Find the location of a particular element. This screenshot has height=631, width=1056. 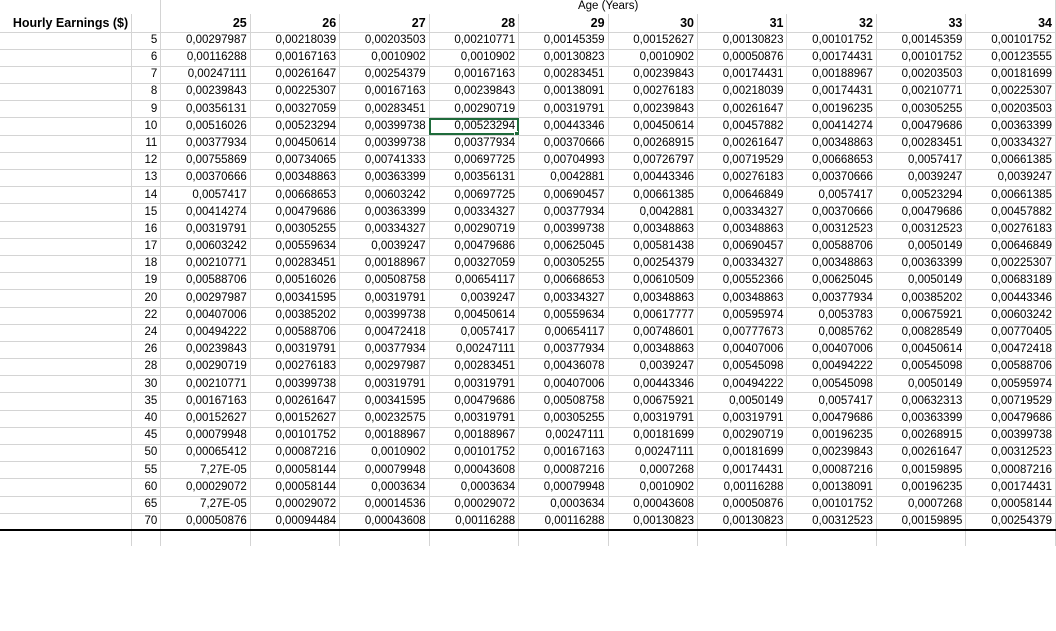

data-cell: 0,00399738 is located at coordinates (384, 126).